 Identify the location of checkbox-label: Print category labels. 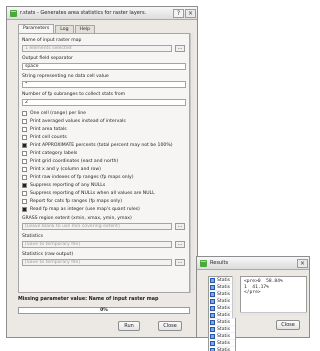
(54, 153).